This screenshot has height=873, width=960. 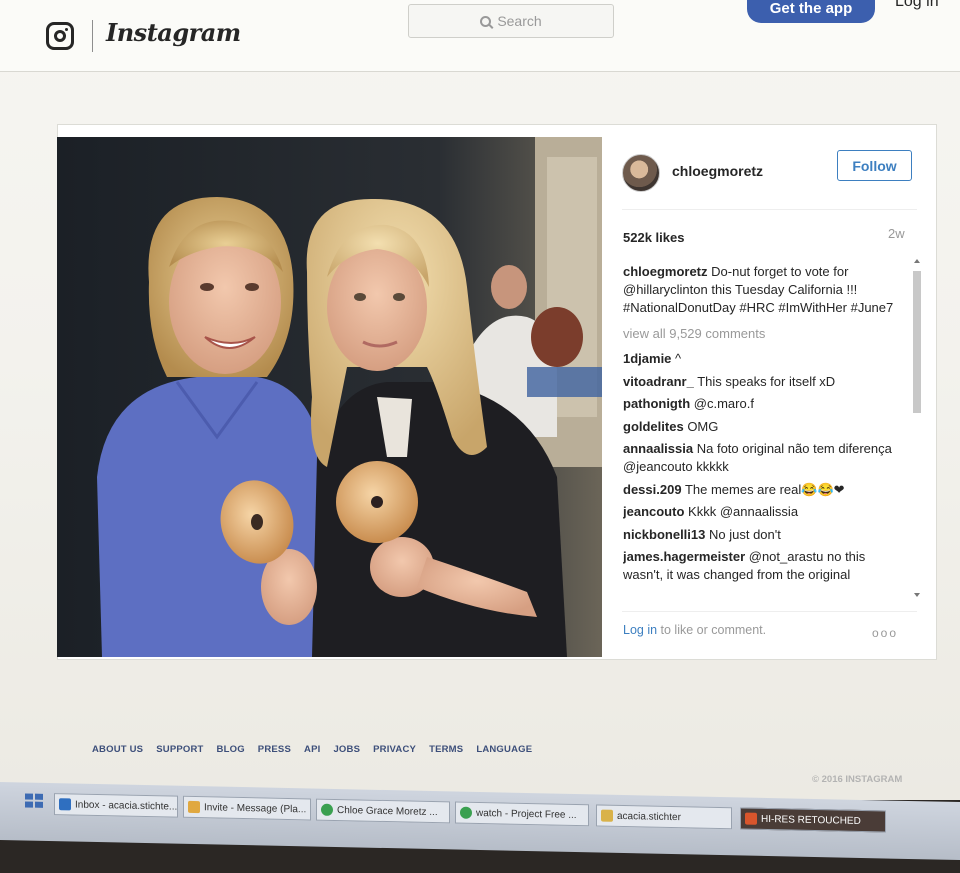 I want to click on search-placeholder: Search, so click(x=519, y=21).